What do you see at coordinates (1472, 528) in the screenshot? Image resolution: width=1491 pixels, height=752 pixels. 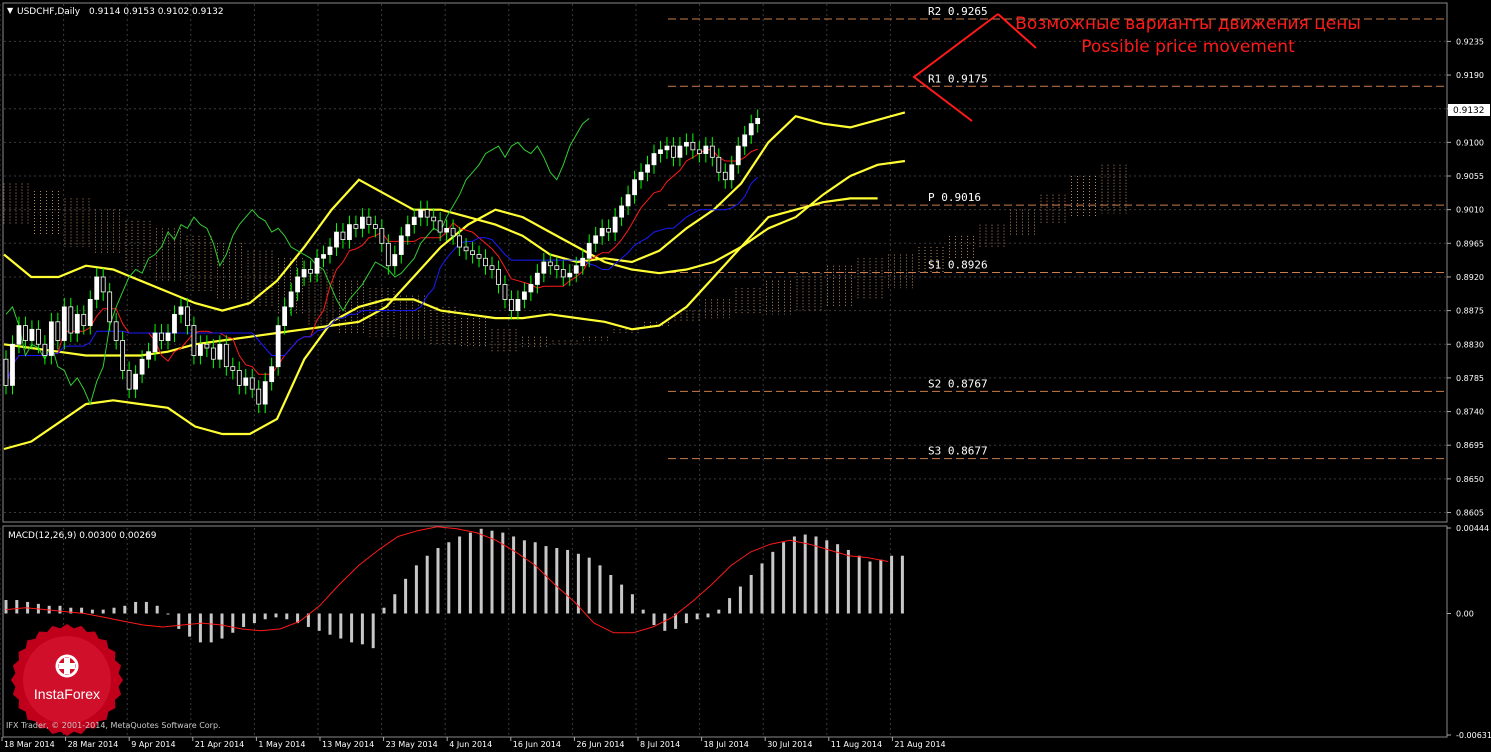 I see `macd-y-label: 0.00444` at bounding box center [1472, 528].